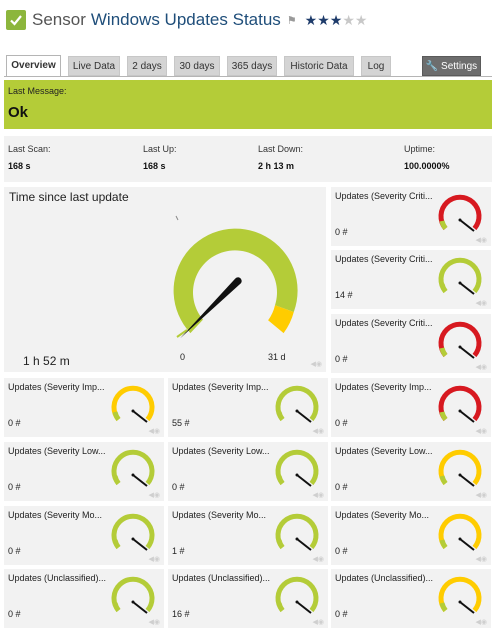 The width and height of the screenshot is (496, 637). I want to click on channel-value: 55 #, so click(181, 423).